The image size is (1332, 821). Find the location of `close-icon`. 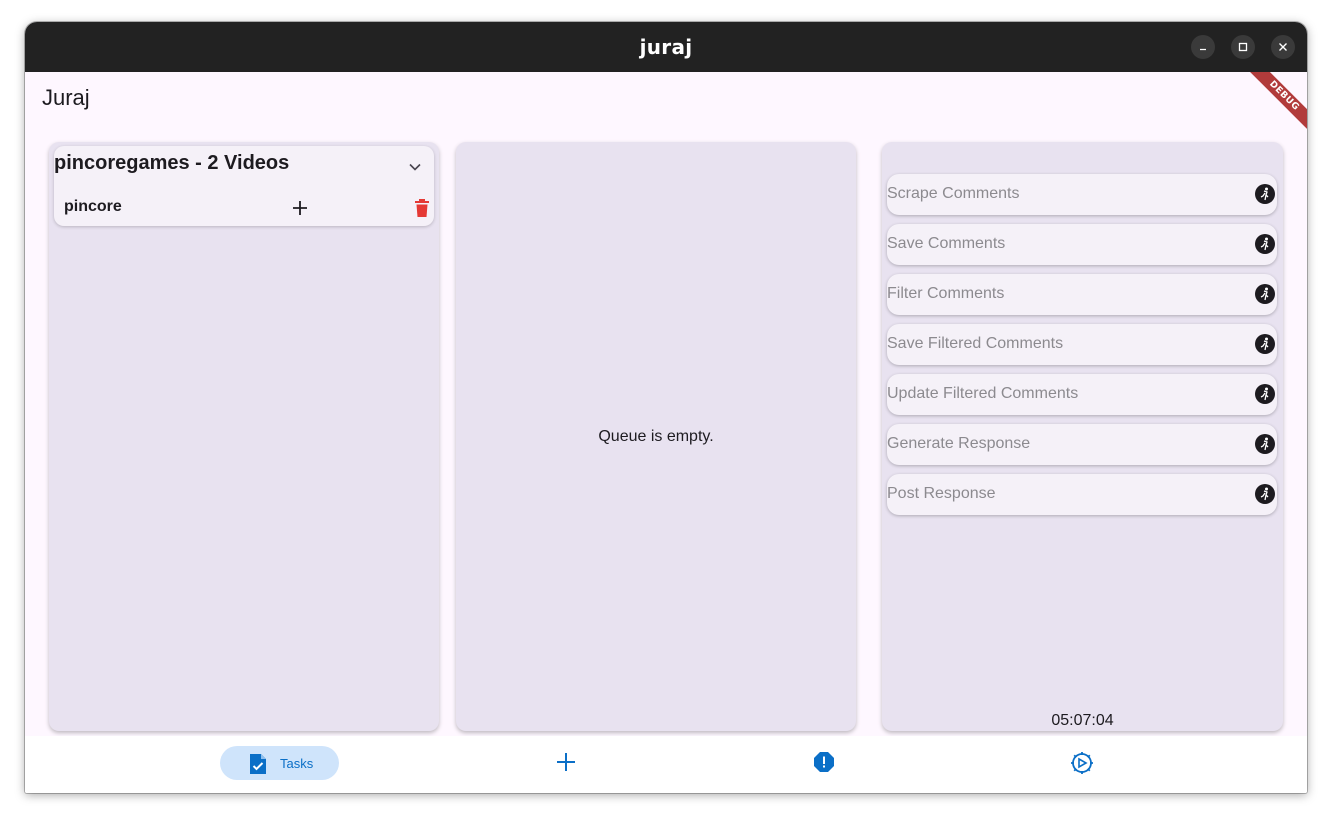

close-icon is located at coordinates (1283, 47).